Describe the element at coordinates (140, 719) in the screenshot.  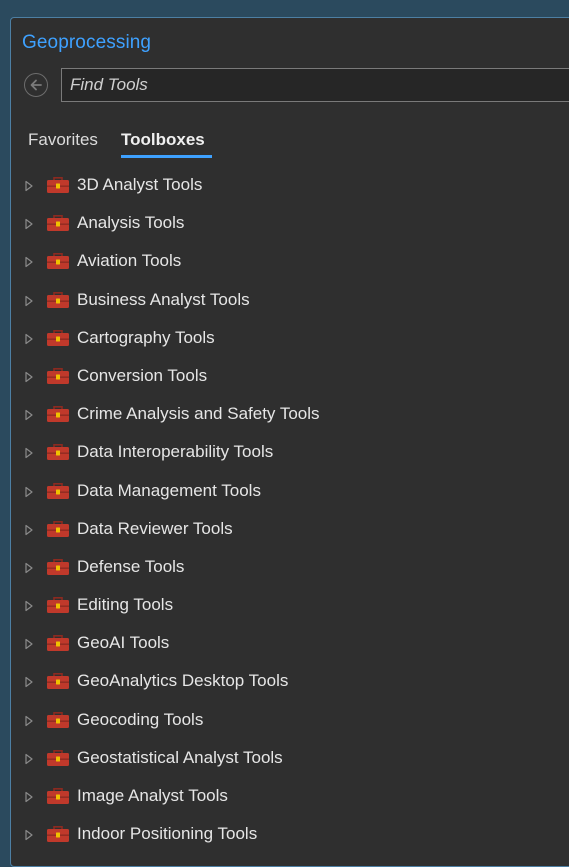
I see `toolbox-label: Geocoding Tools` at that location.